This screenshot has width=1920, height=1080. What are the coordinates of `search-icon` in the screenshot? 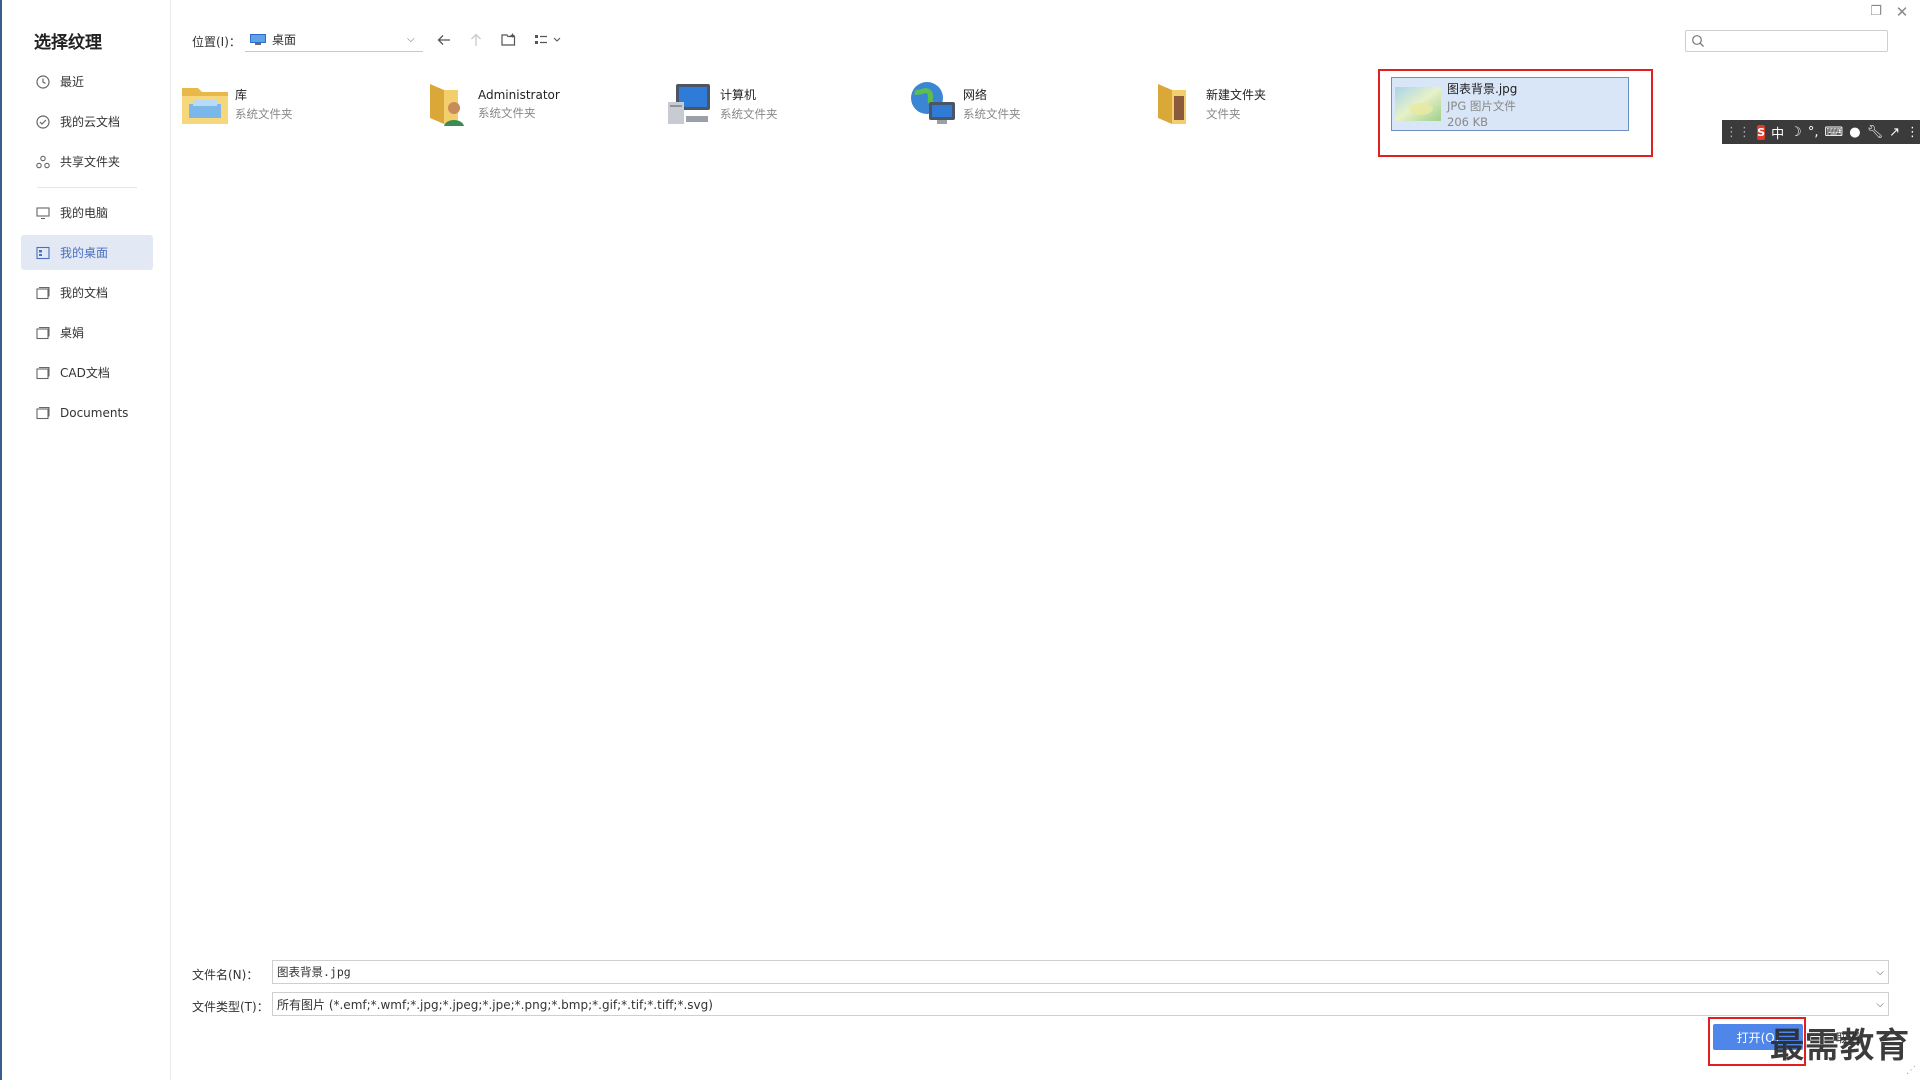 It's located at (1698, 41).